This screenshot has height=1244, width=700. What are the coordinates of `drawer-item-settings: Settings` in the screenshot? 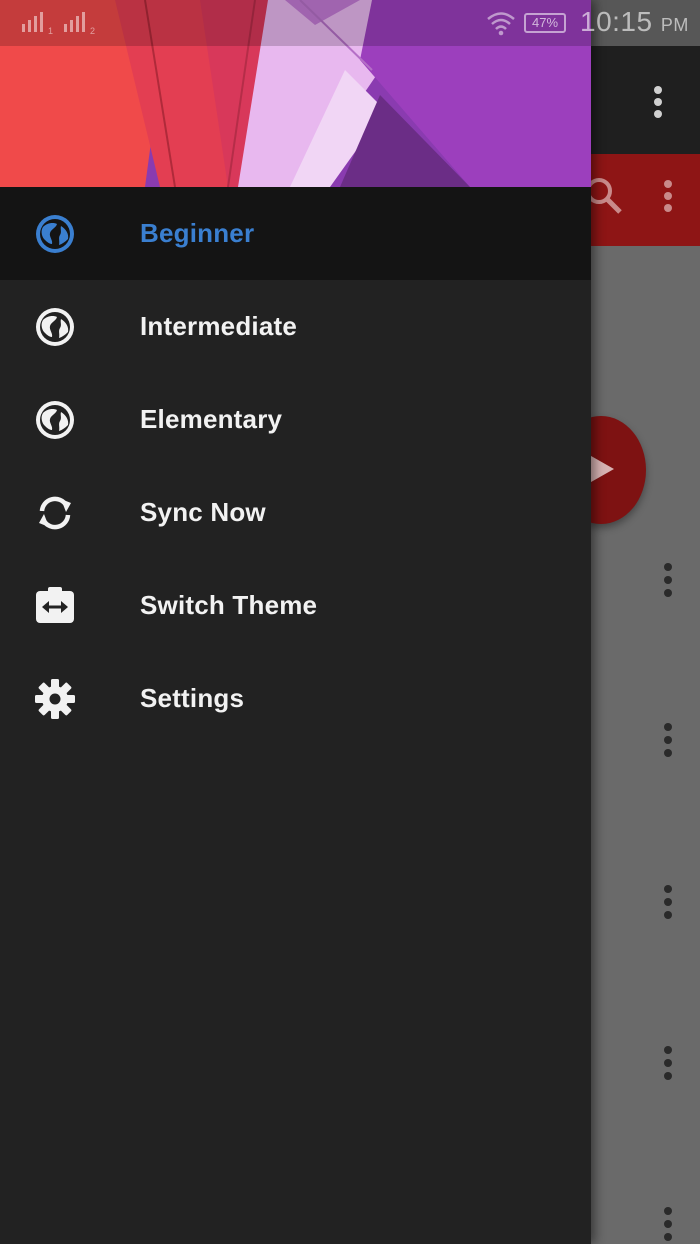 It's located at (295, 698).